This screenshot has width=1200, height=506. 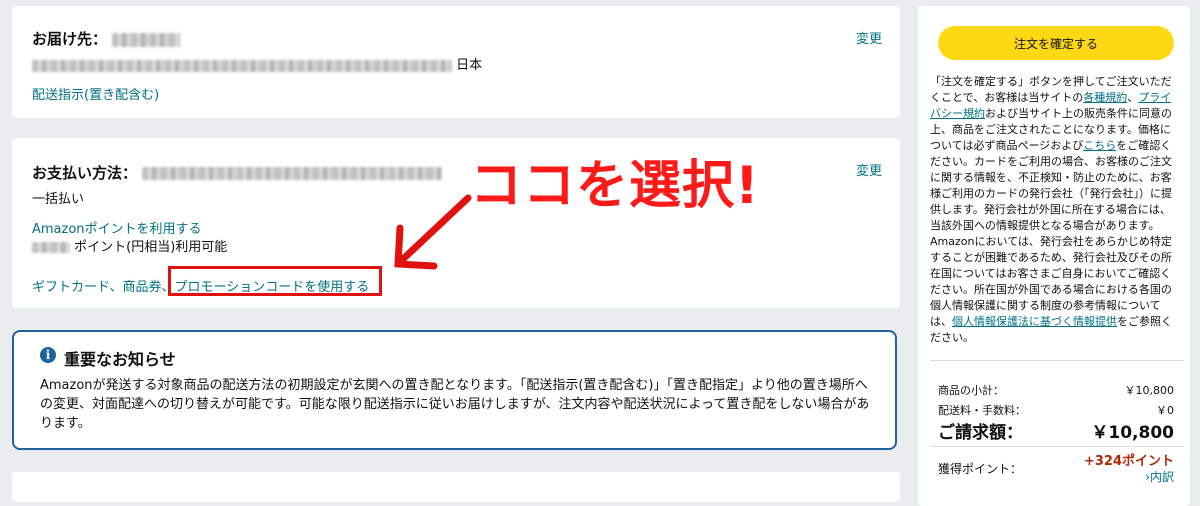 I want to click on redacted-card, so click(x=292, y=173).